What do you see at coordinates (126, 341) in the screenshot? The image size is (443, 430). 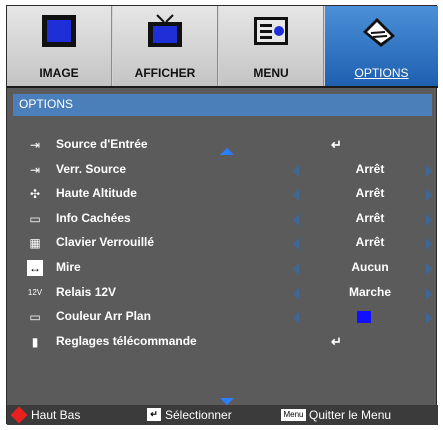 I see `row-label: Reglages télécommande` at bounding box center [126, 341].